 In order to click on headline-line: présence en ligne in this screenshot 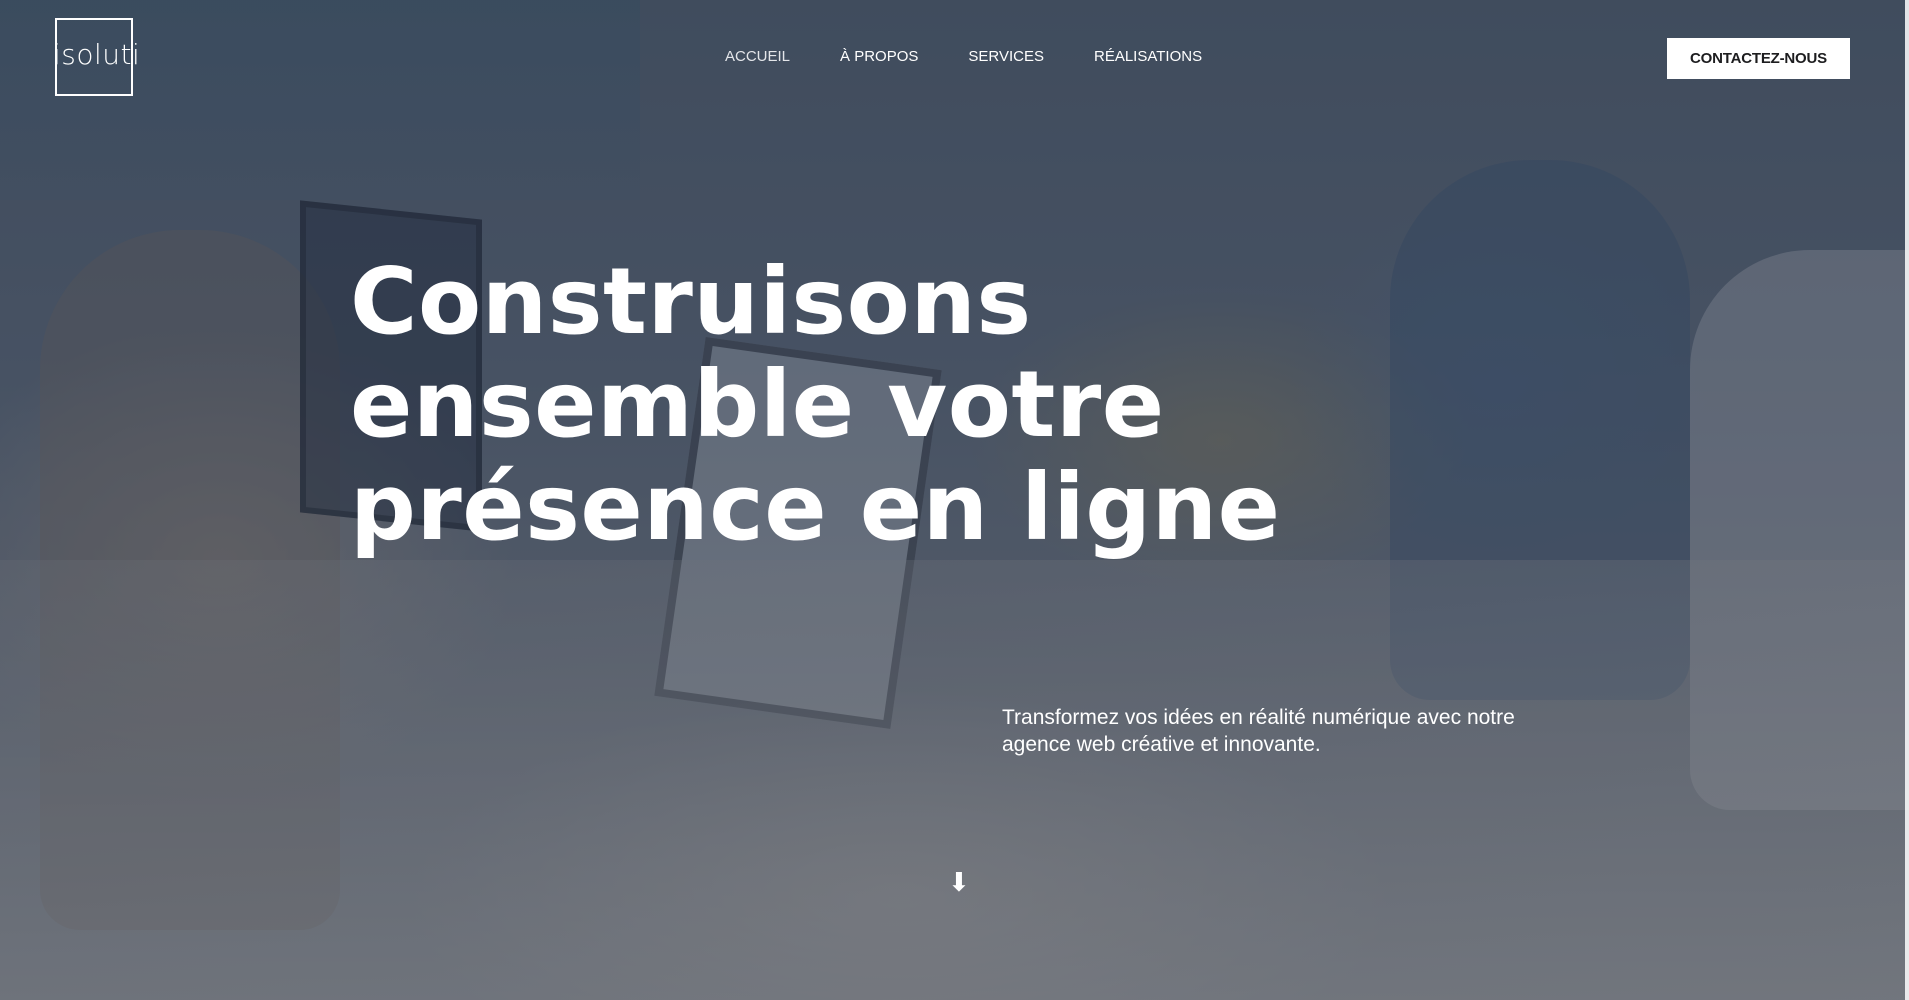, I will do `click(815, 507)`.